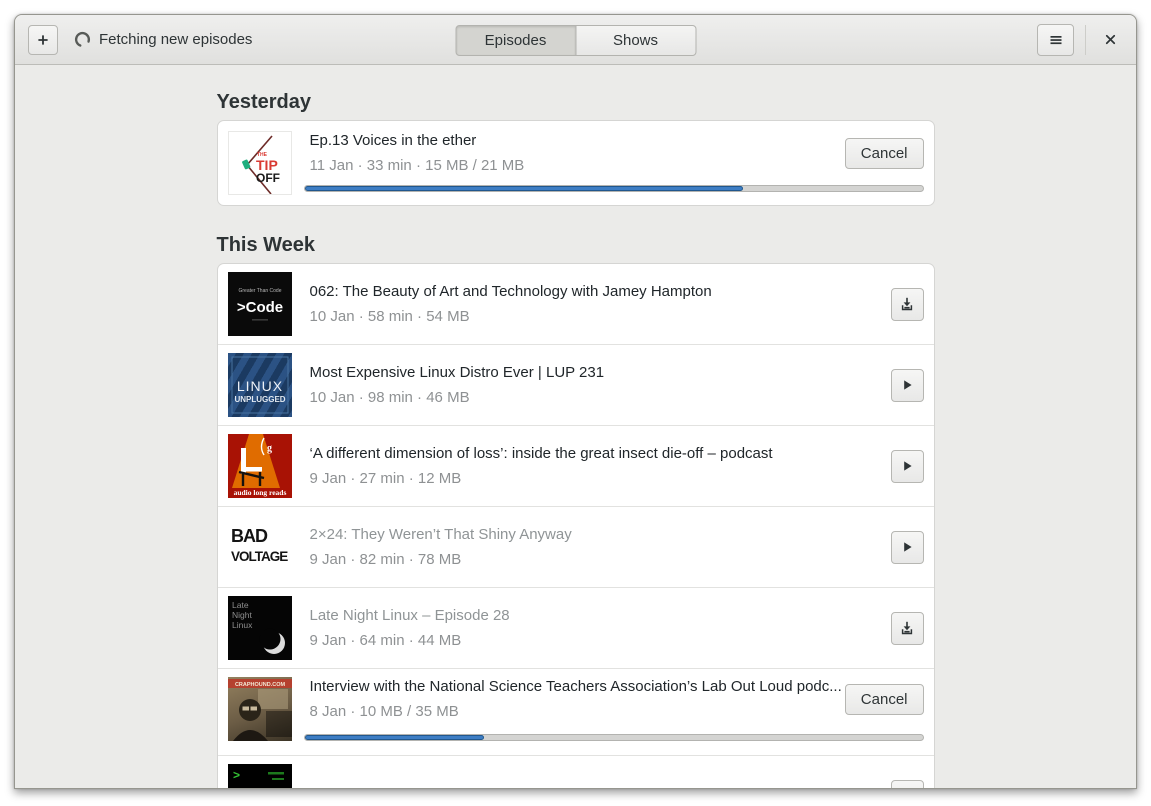 Image resolution: width=1151 pixels, height=806 pixels. Describe the element at coordinates (269, 448) in the screenshot. I see `svg-text: g` at that location.